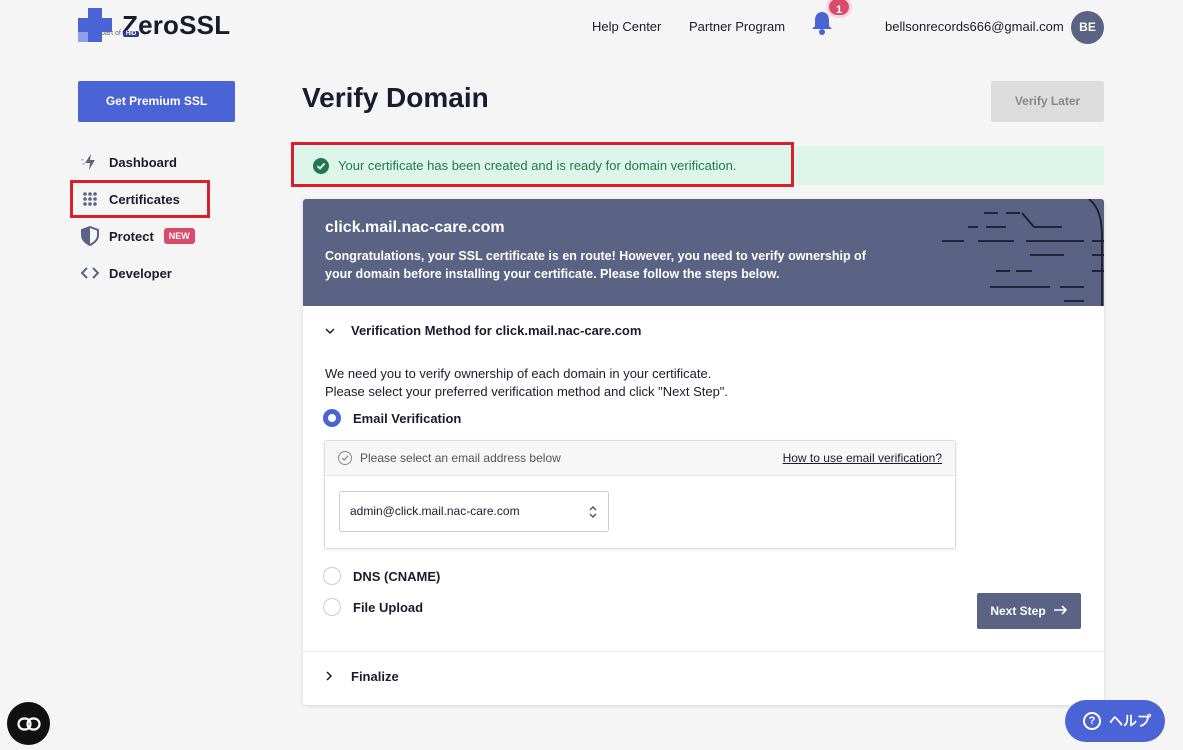 This screenshot has height=750, width=1183. I want to click on help-button: ? ヘルプ, so click(1115, 721).